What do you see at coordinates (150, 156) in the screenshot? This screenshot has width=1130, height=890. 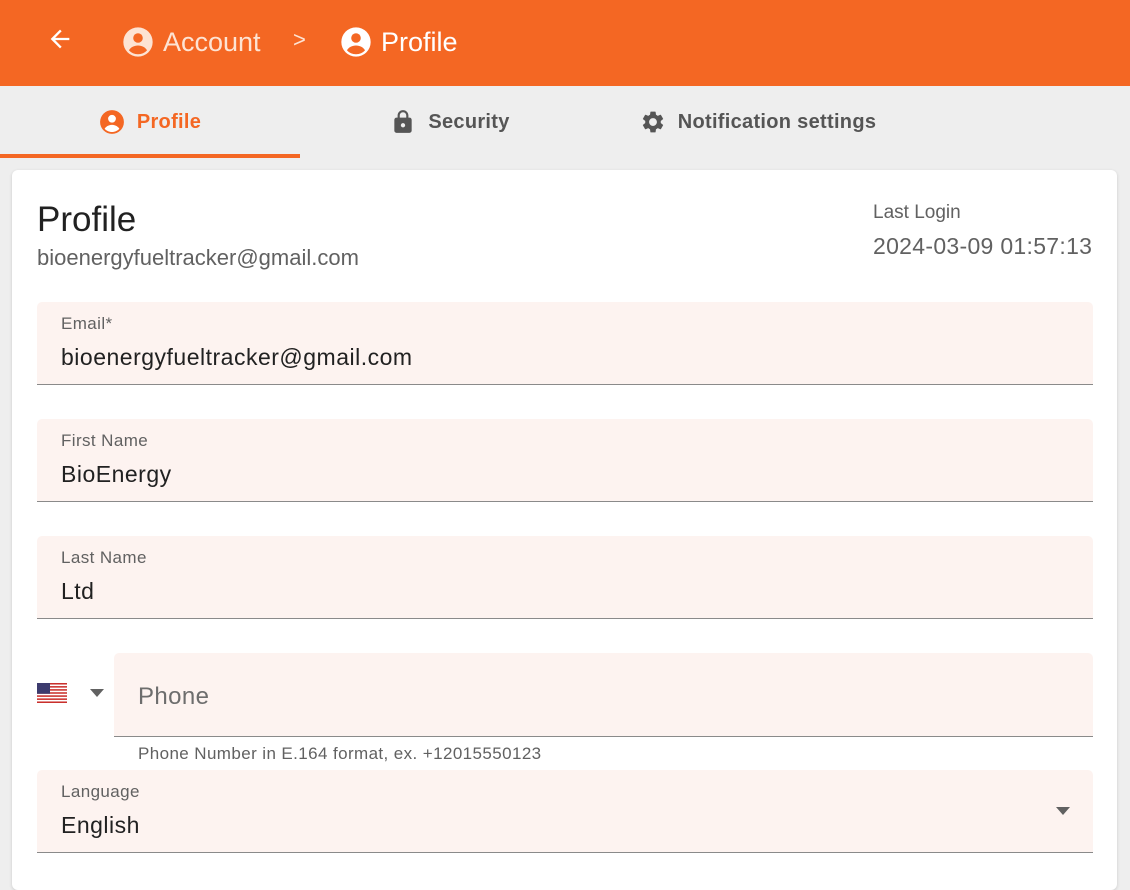 I see `active-tab-indicator` at bounding box center [150, 156].